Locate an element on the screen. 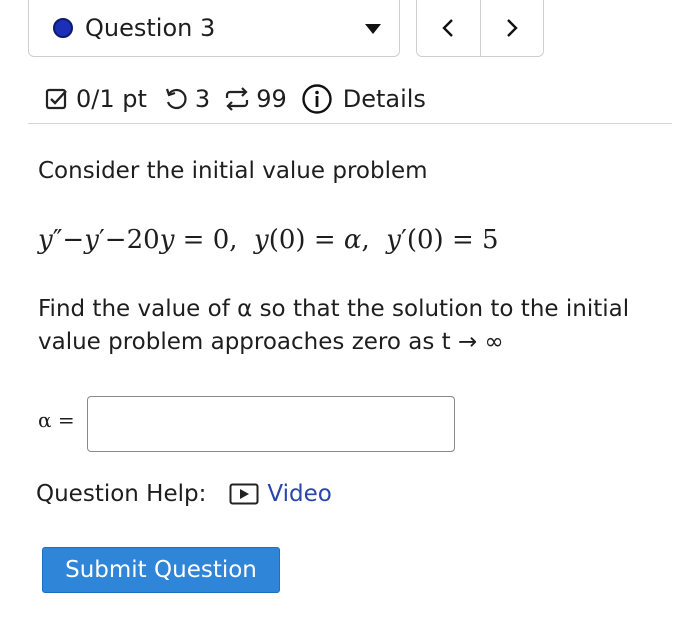  score-text: 0/1 pt is located at coordinates (111, 99).